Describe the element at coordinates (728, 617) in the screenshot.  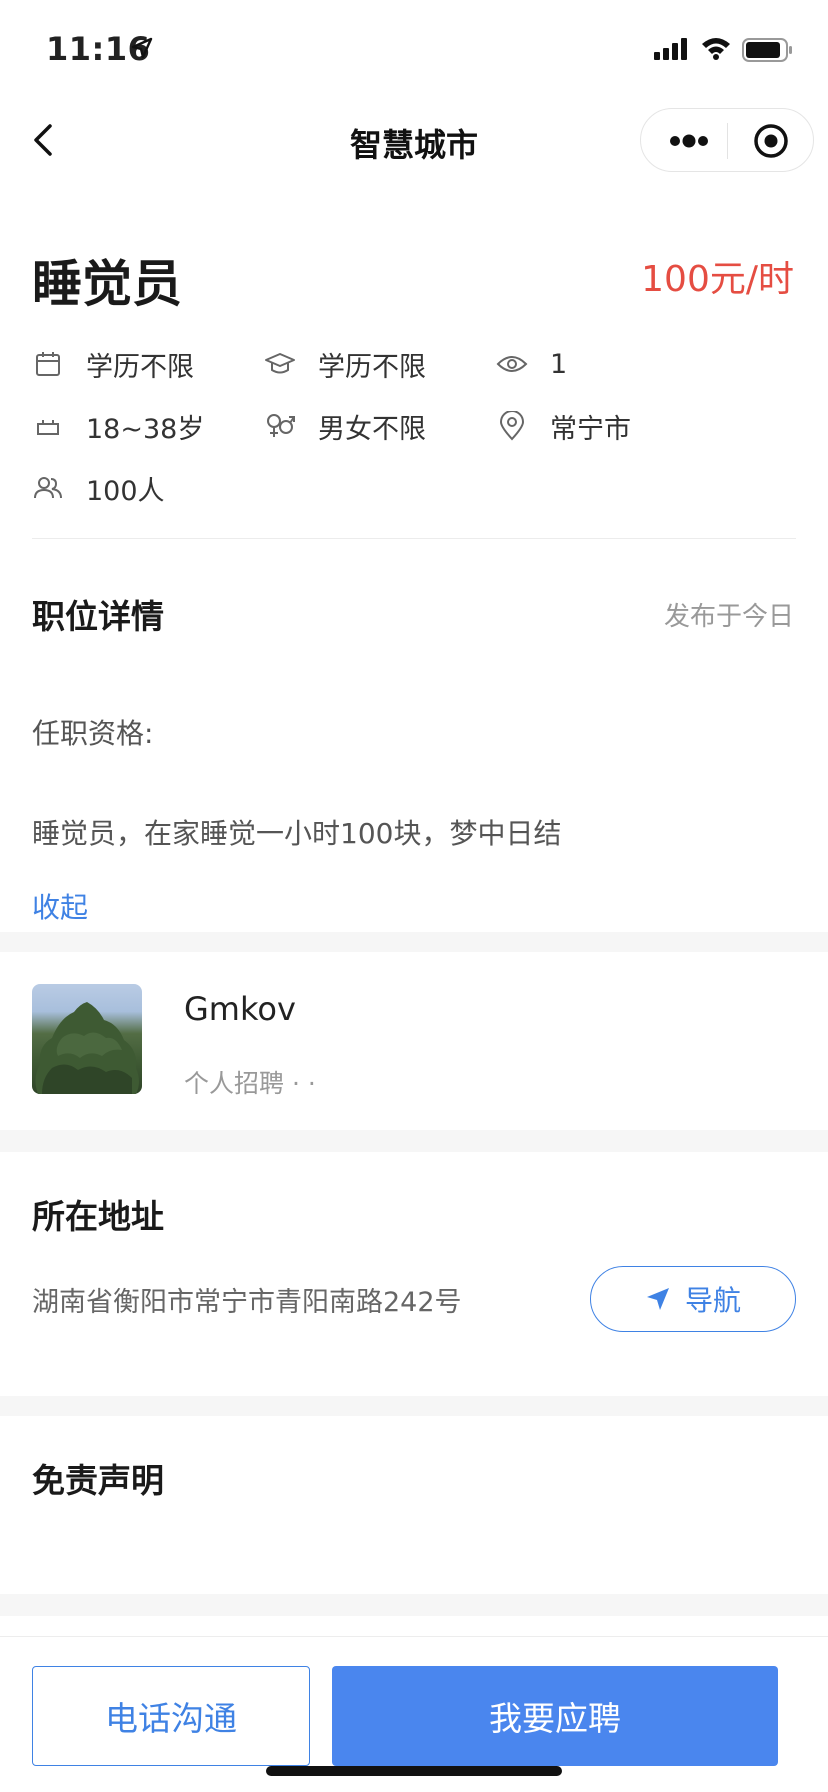
I see `publish-date: 发布于今日` at that location.